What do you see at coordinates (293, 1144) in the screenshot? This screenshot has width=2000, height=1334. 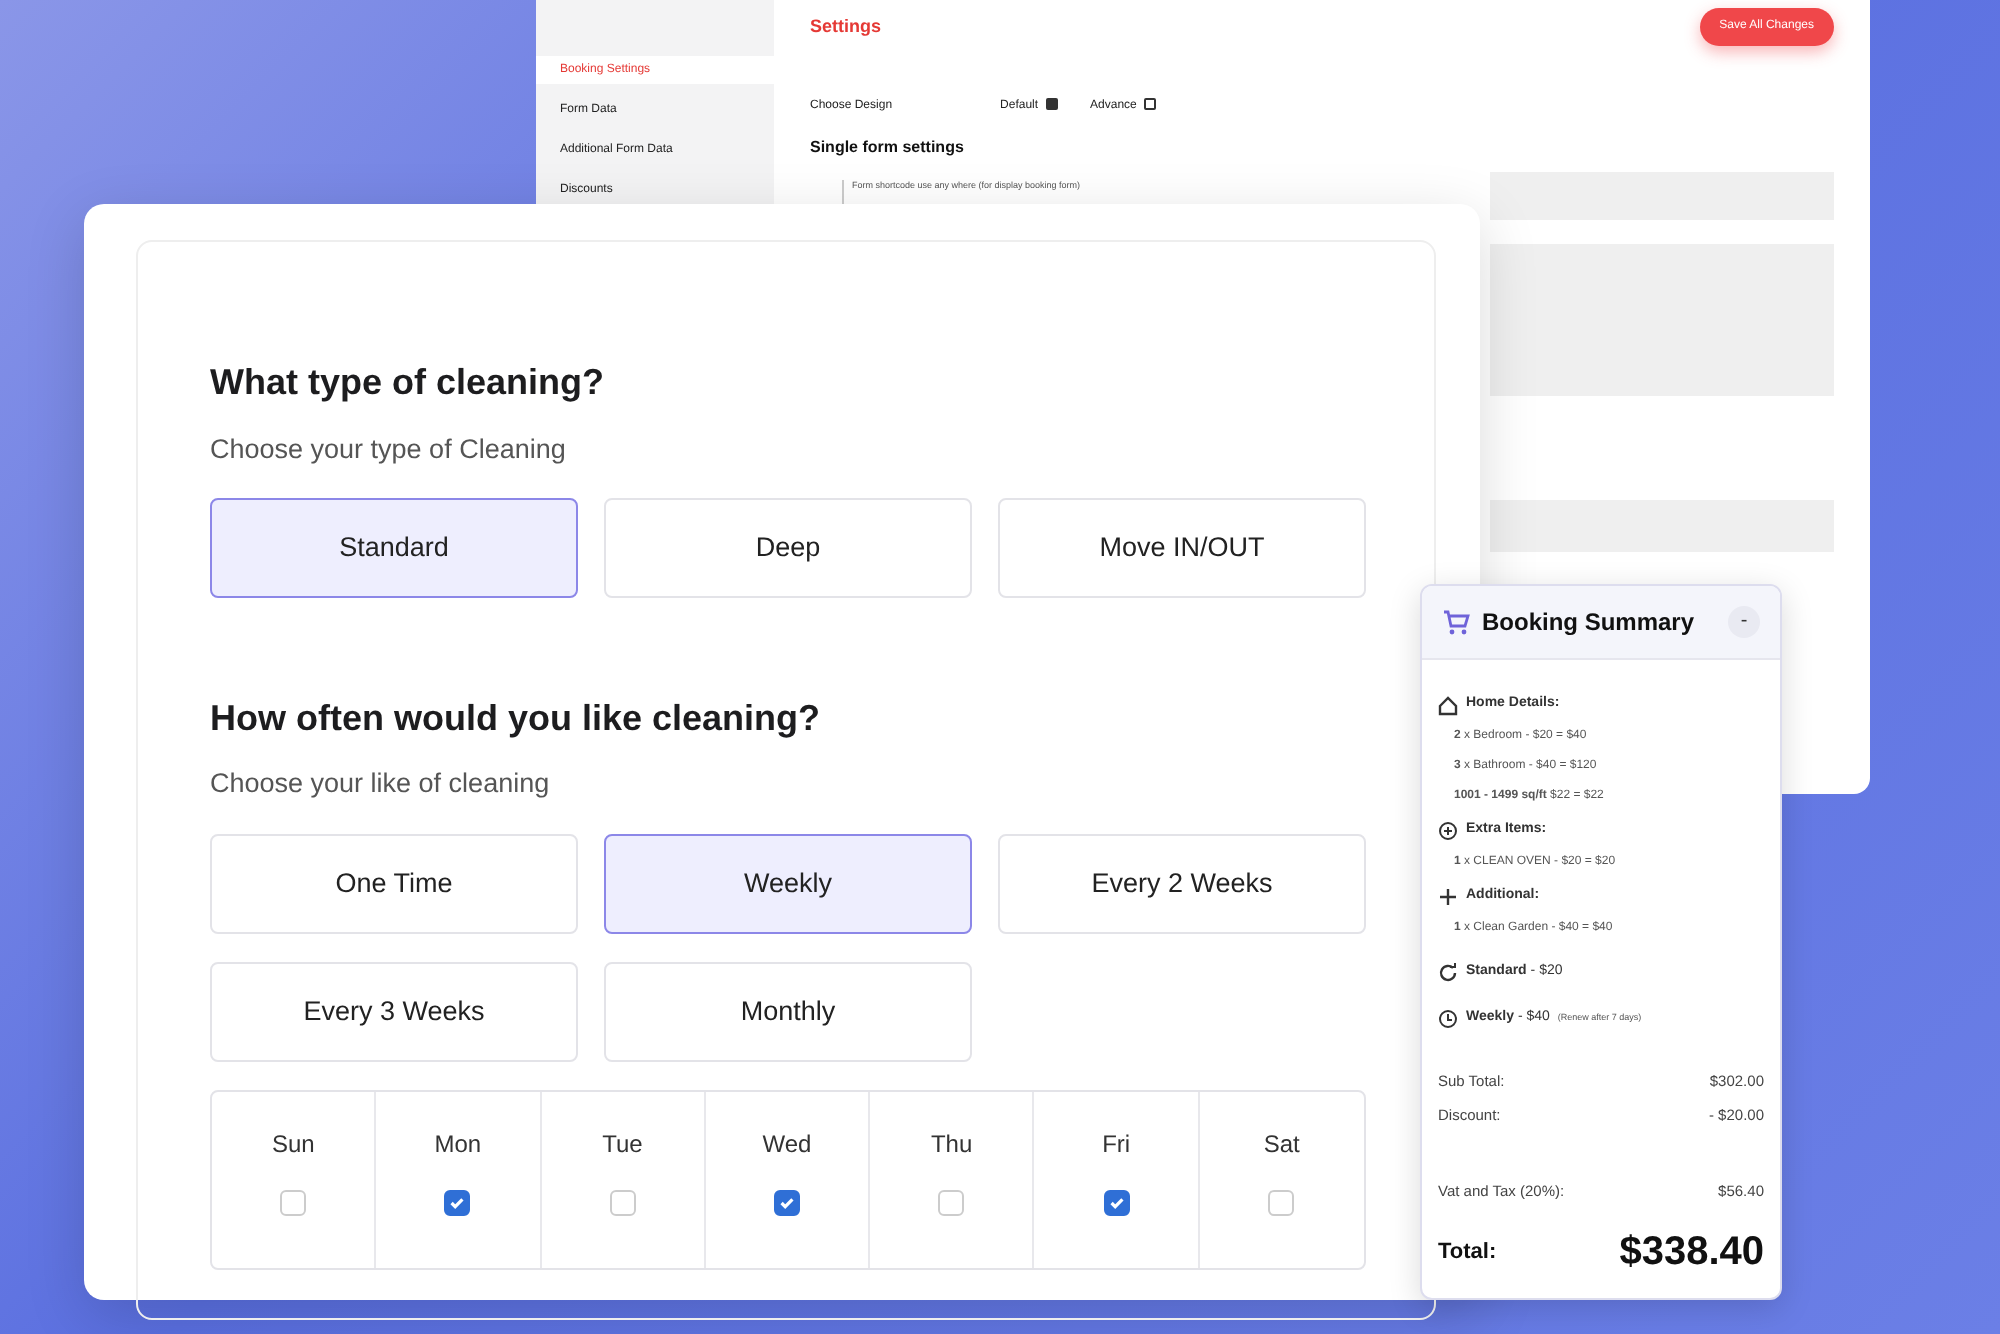 I see `day-label: Sun` at bounding box center [293, 1144].